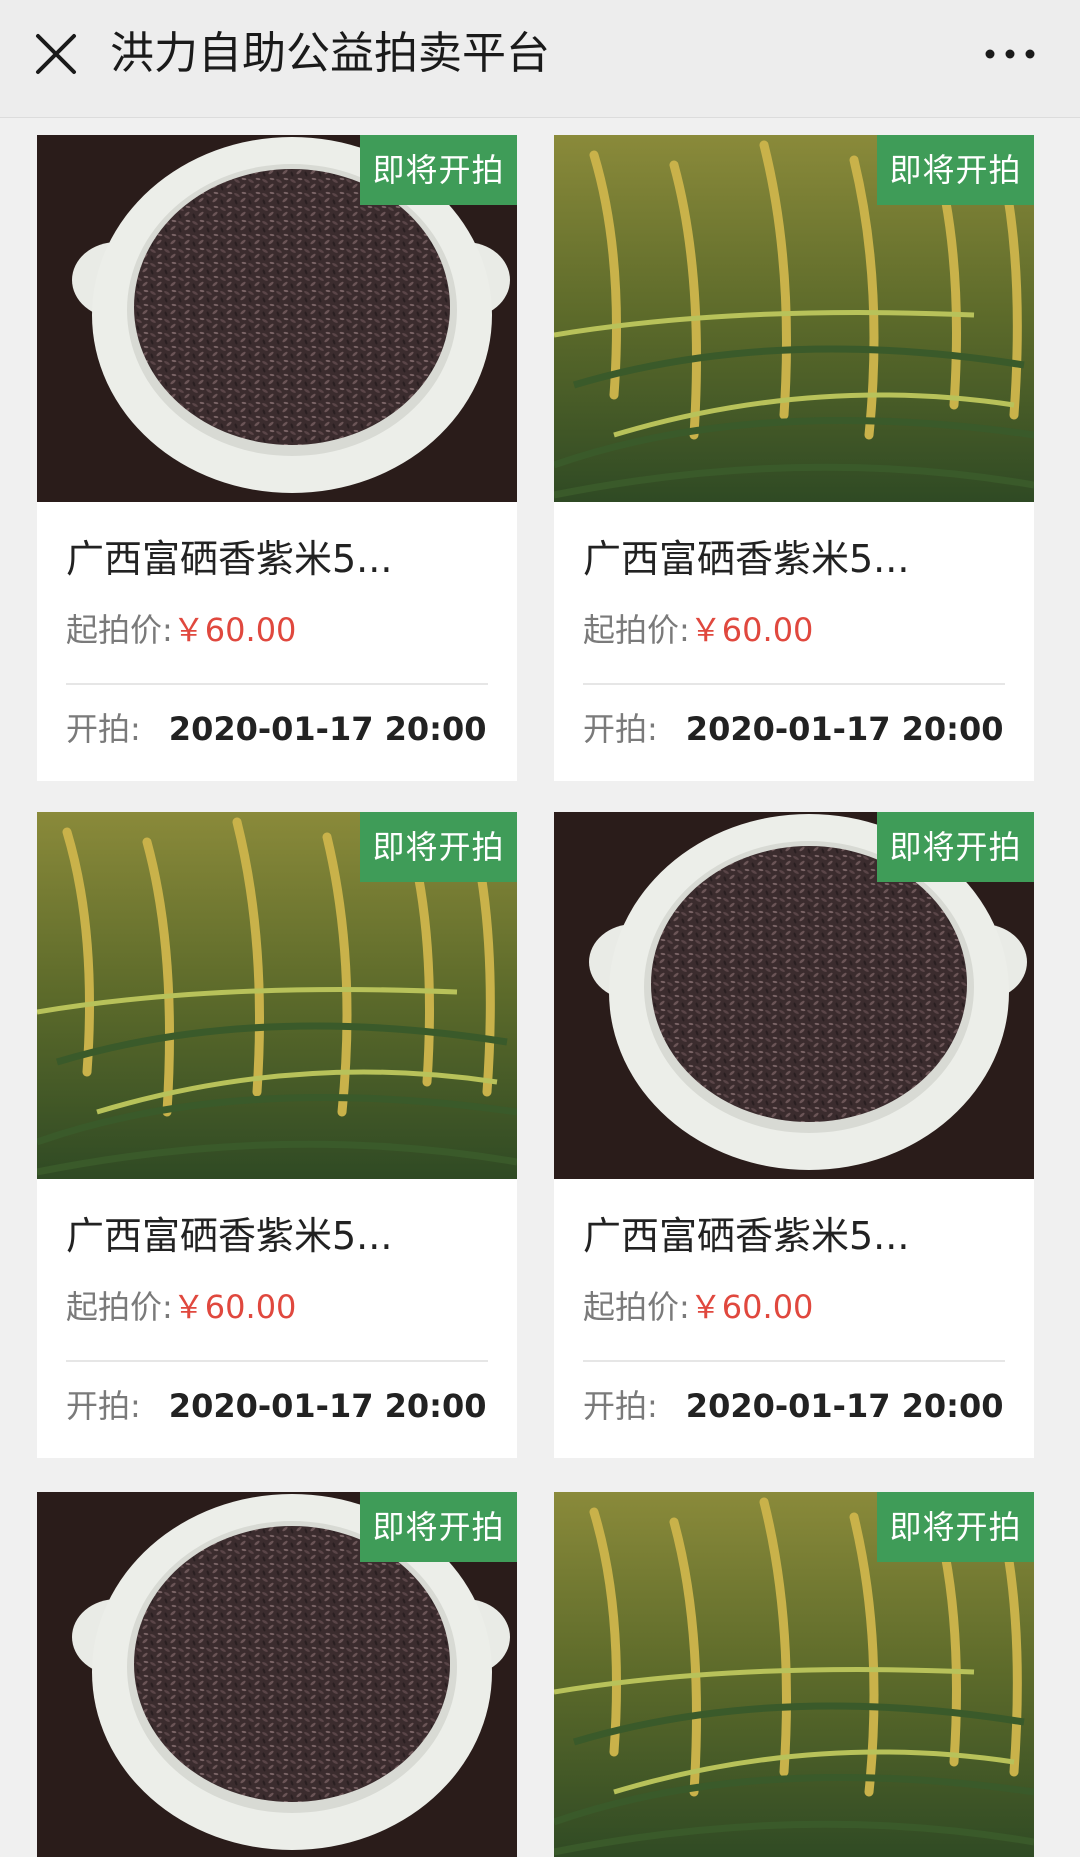 The image size is (1080, 1857). What do you see at coordinates (330, 53) in the screenshot?
I see `page-title: 洪力自助公益拍卖平台` at bounding box center [330, 53].